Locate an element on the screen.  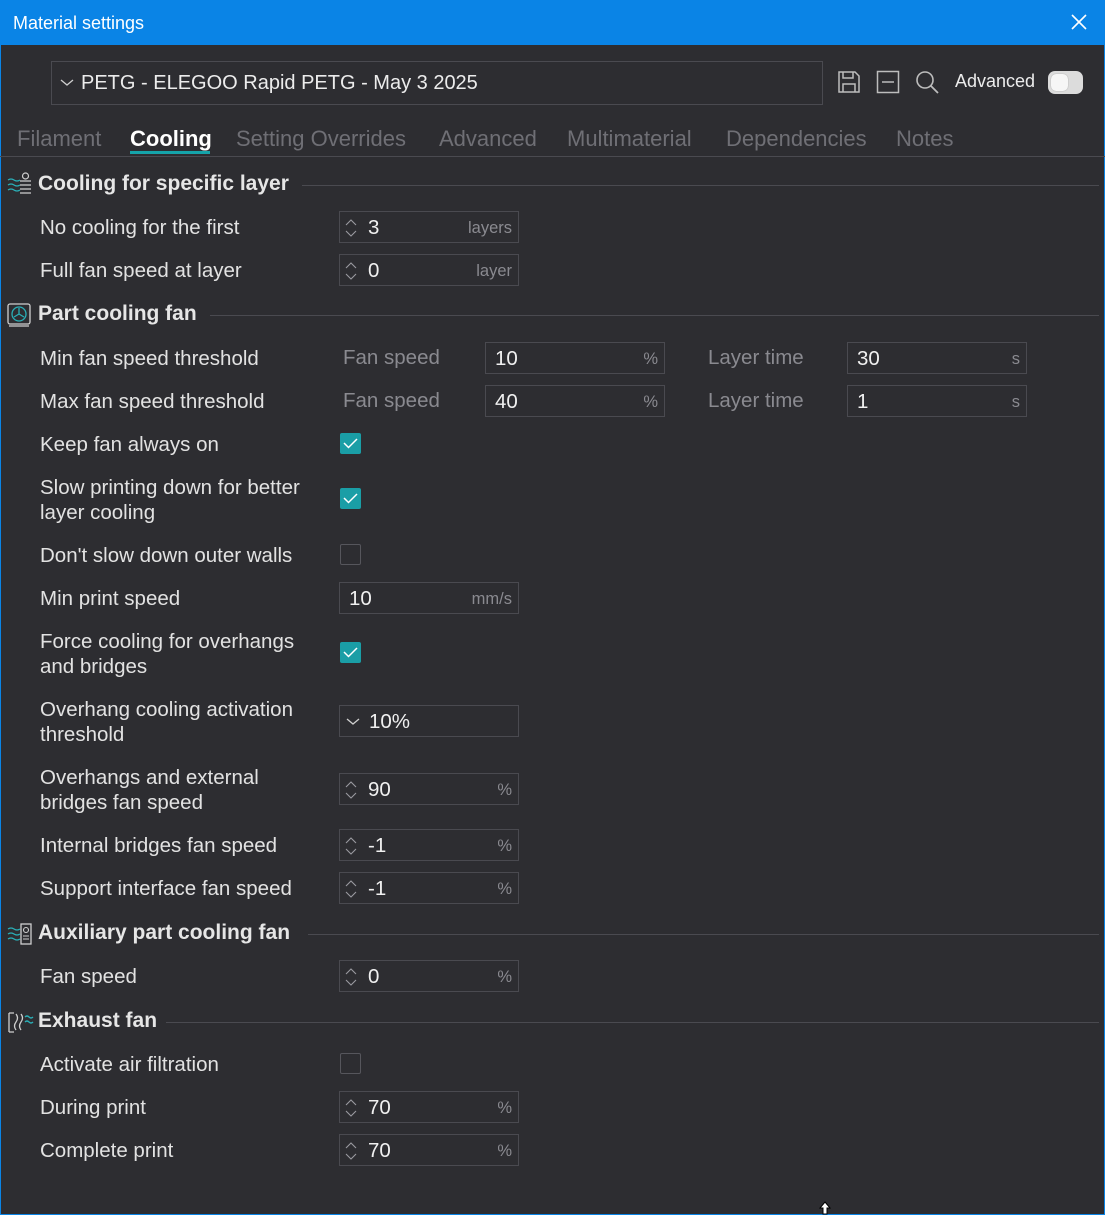
active-tab-indicator is located at coordinates (170, 152).